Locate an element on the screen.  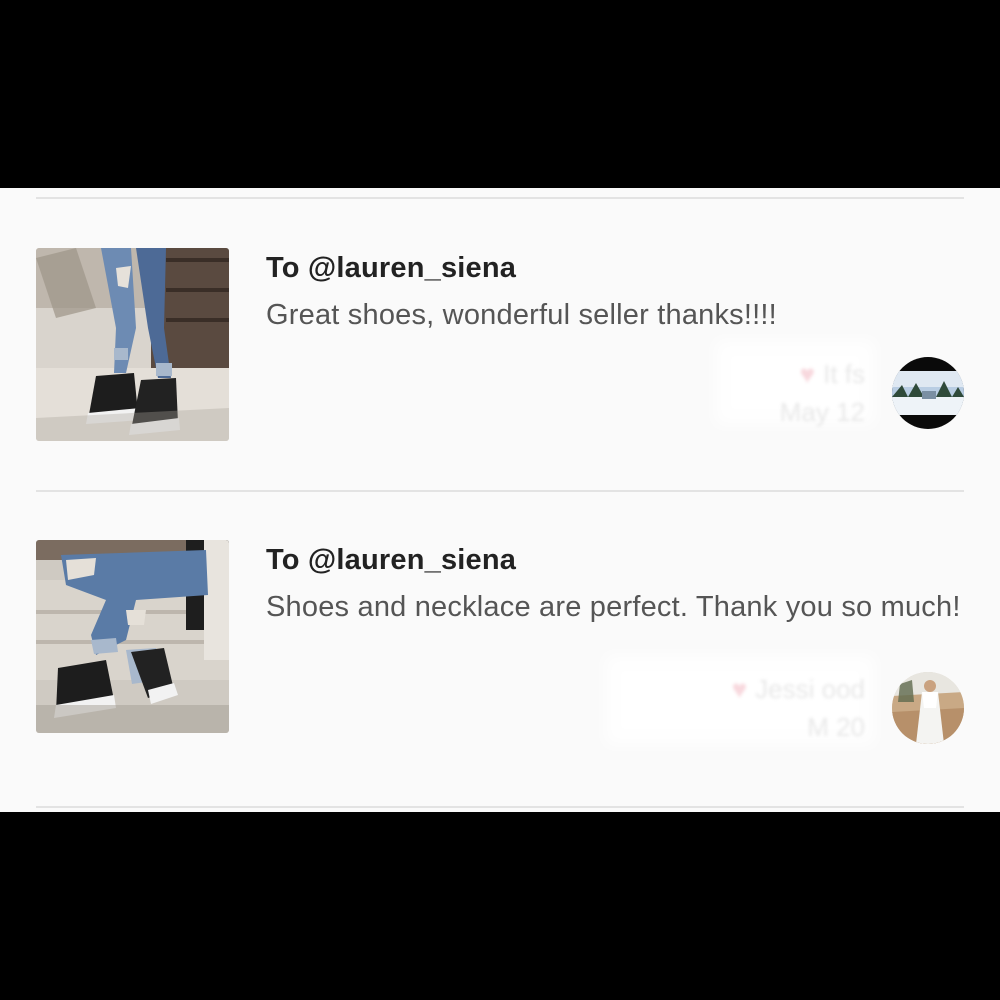
review-date: May 12 is located at coordinates (822, 412).